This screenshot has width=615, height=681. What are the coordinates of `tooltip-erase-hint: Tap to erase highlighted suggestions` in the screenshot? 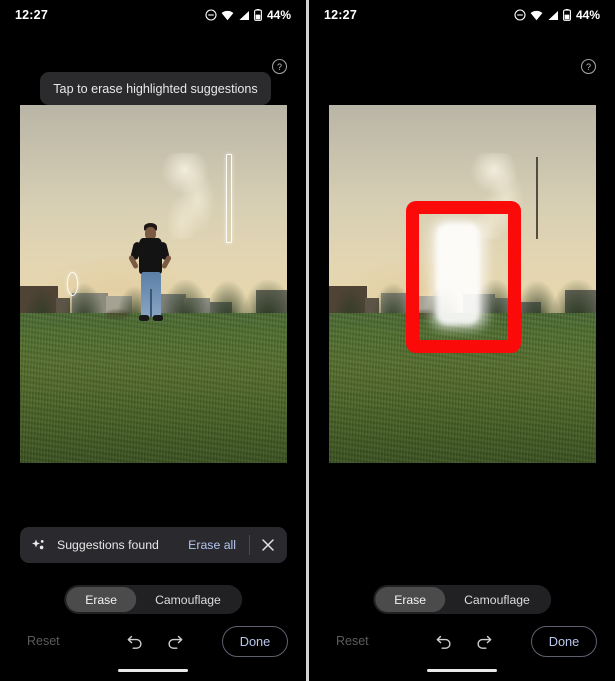 It's located at (155, 88).